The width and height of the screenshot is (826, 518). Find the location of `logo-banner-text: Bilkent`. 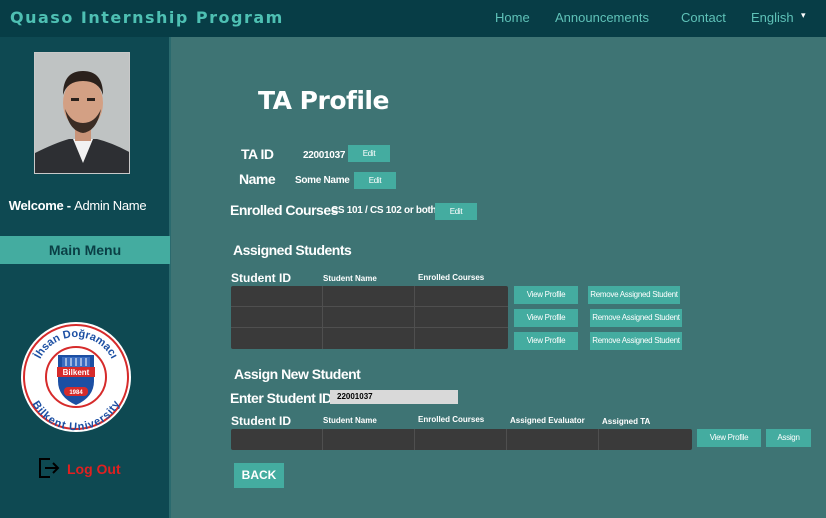

logo-banner-text: Bilkent is located at coordinates (76, 372).